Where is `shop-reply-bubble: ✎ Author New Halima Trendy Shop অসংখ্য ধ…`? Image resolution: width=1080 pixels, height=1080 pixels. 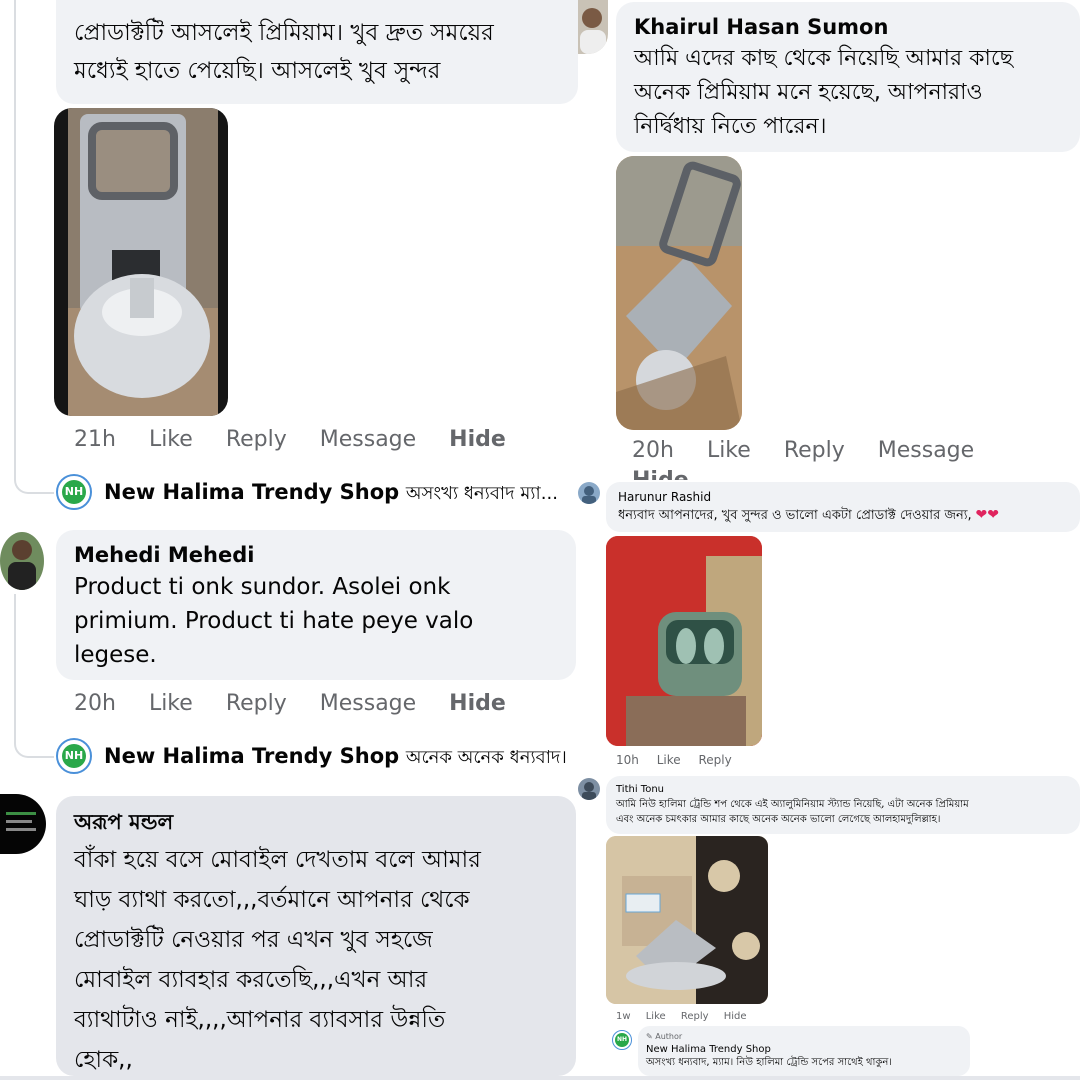 shop-reply-bubble: ✎ Author New Halima Trendy Shop অসংখ্য ধ… is located at coordinates (804, 1051).